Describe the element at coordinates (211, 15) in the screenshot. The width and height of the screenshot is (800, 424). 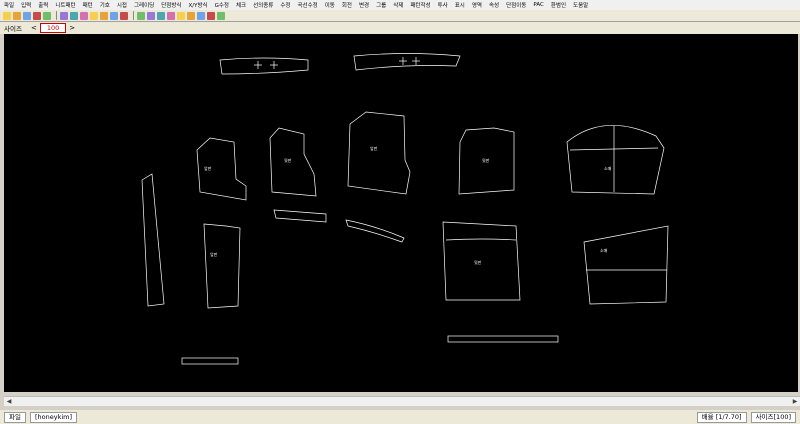
I see `layers-icon` at that location.